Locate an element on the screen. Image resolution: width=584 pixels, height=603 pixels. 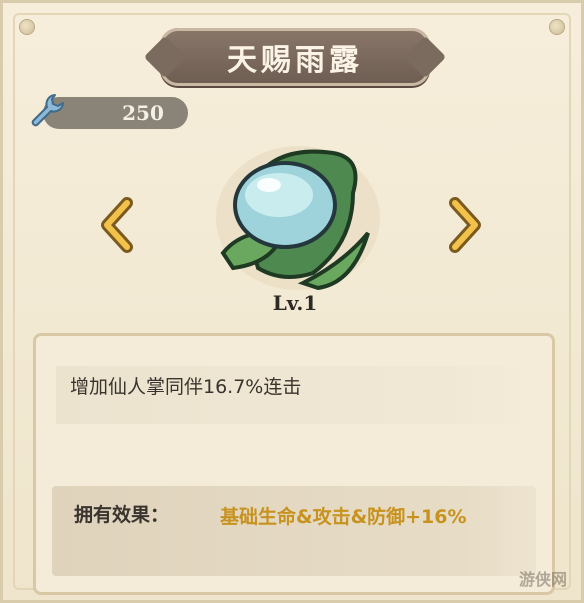
effect-row: 拥有效果： 基础生命&攻击&防御+16% is located at coordinates (294, 531).